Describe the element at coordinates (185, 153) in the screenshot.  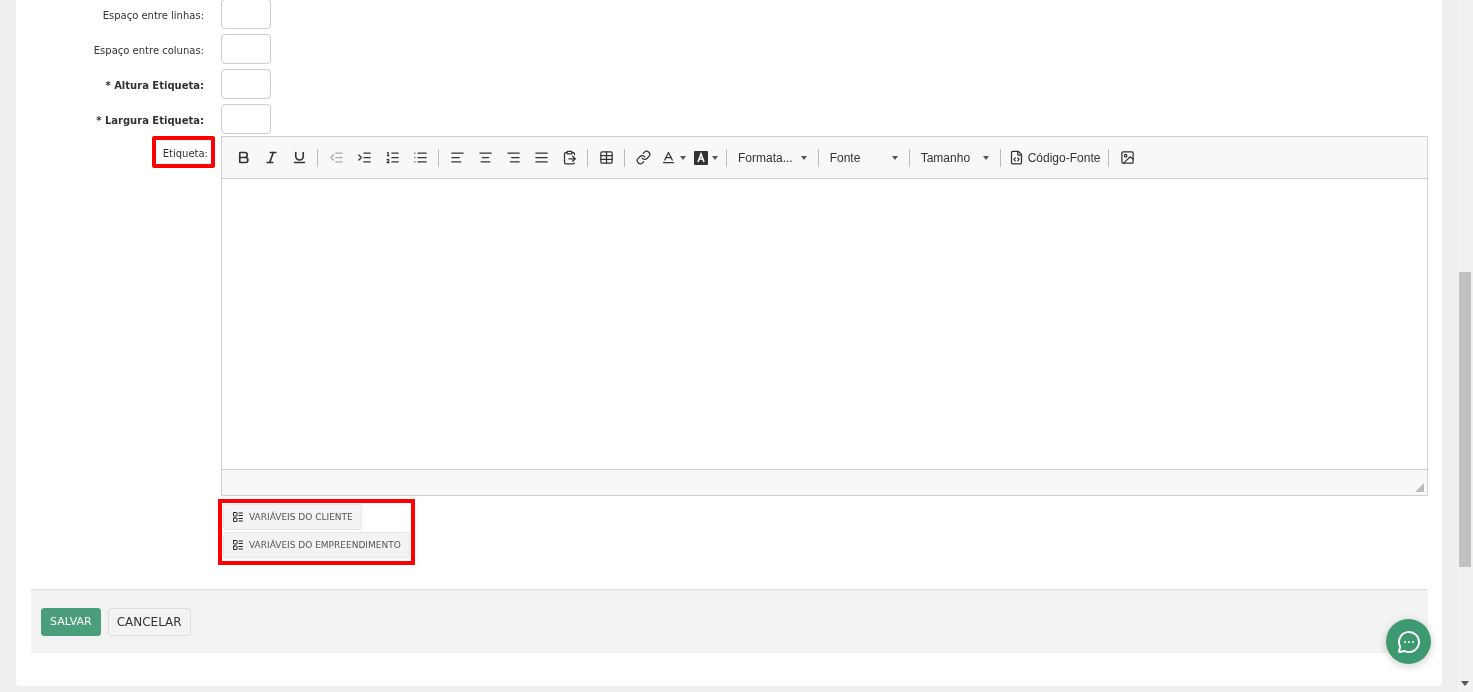
I see `field-label: Etiqueta:` at that location.